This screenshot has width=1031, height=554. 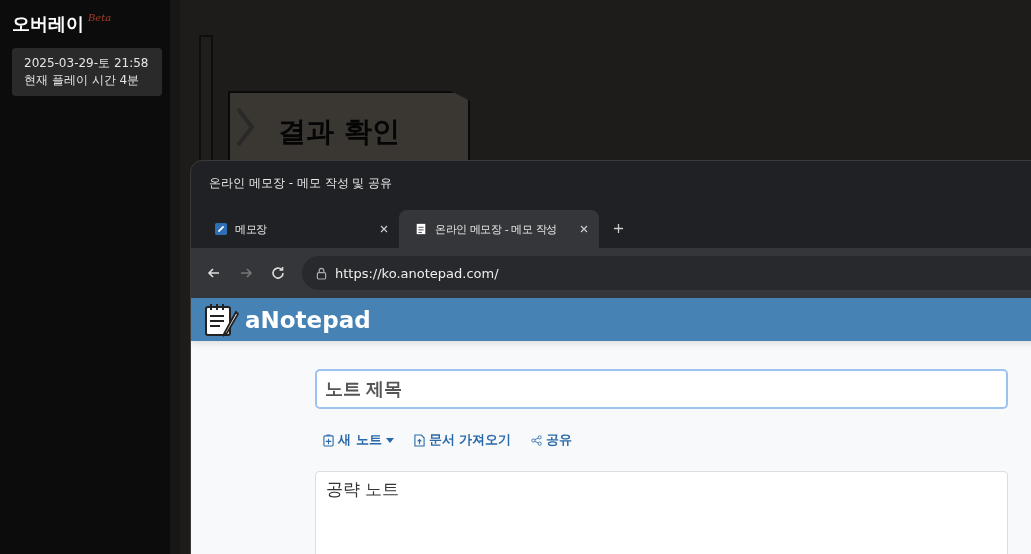 I want to click on action-link: 공유, so click(x=552, y=440).